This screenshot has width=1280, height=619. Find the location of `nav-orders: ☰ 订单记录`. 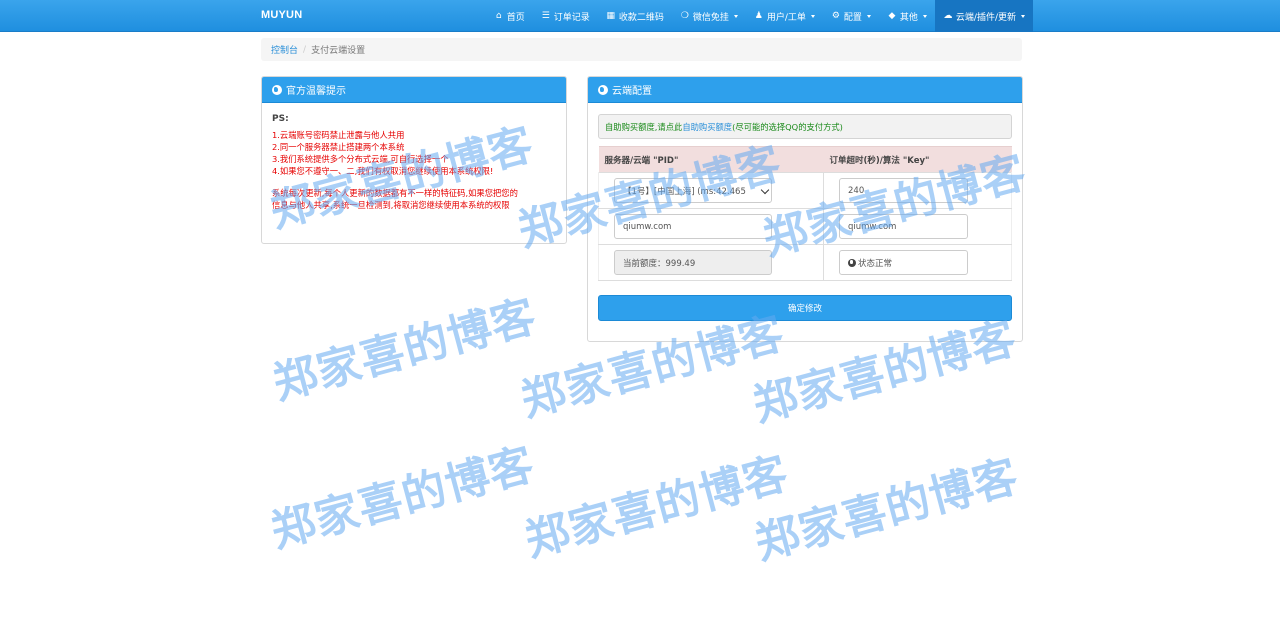

nav-orders: ☰ 订单记录 is located at coordinates (565, 16).